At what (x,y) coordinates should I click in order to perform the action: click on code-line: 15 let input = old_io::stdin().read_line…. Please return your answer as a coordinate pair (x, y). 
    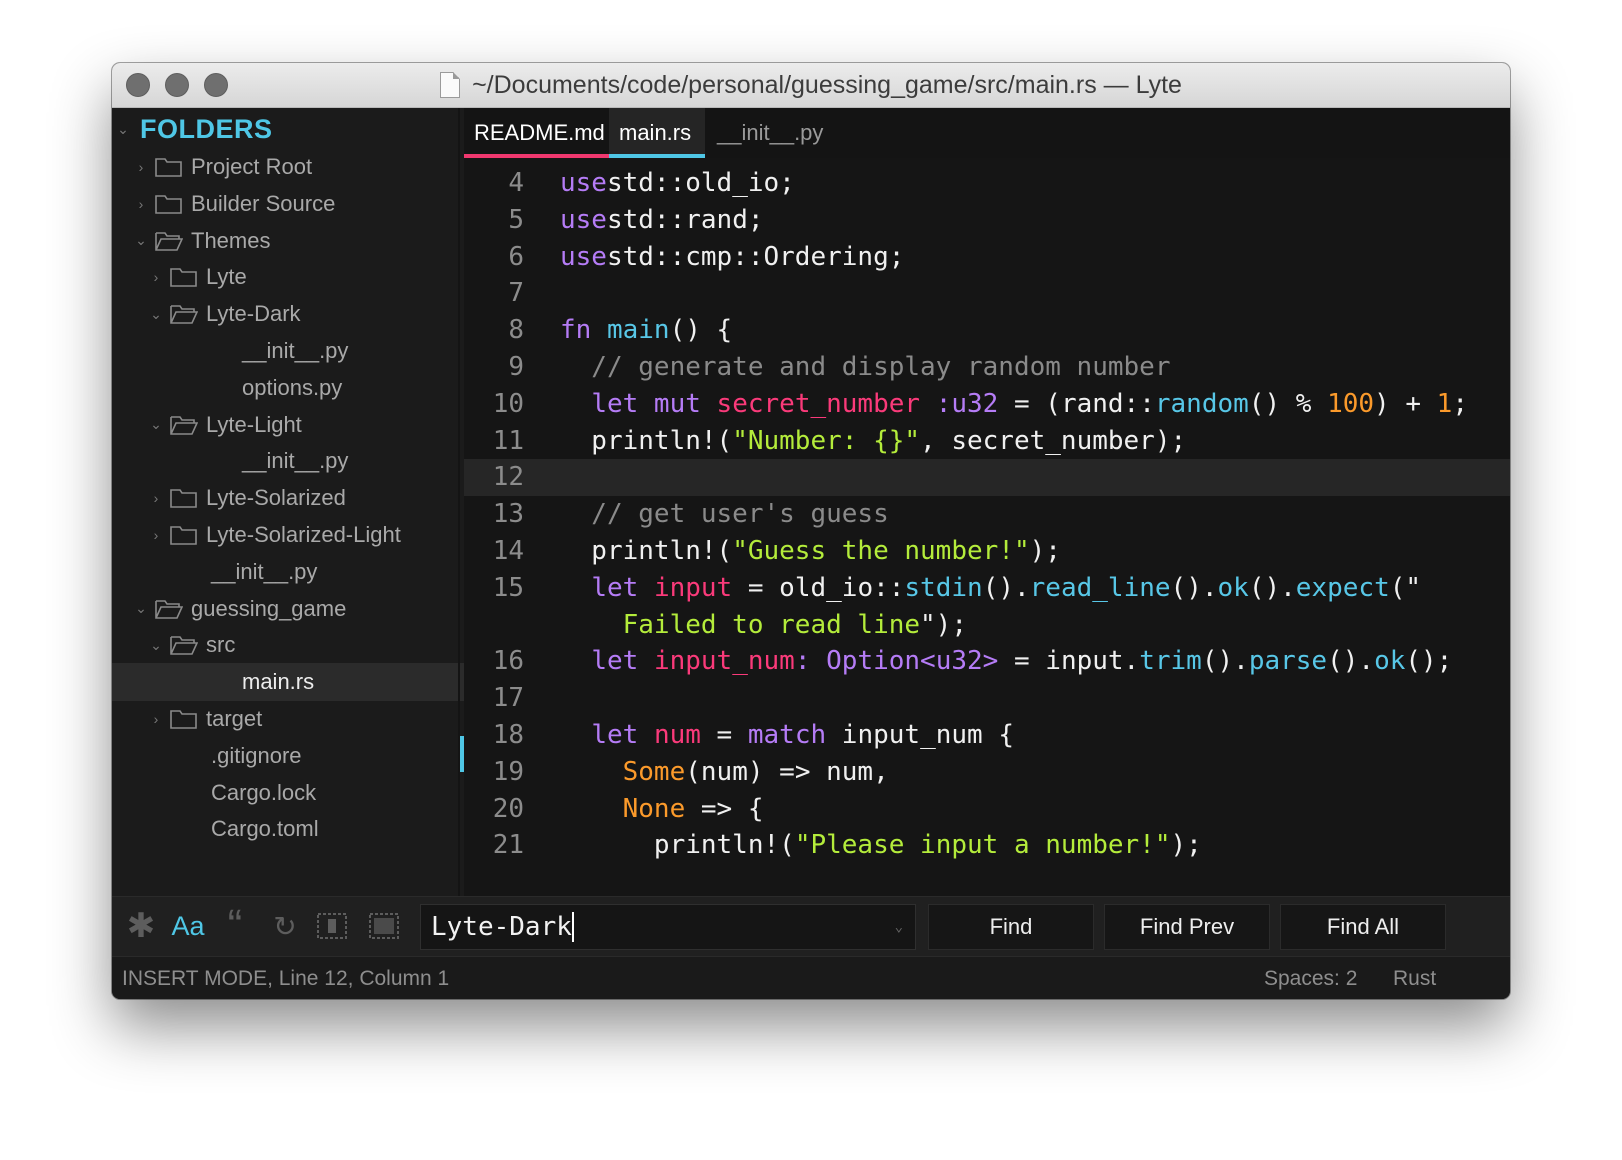
    Looking at the image, I should click on (987, 588).